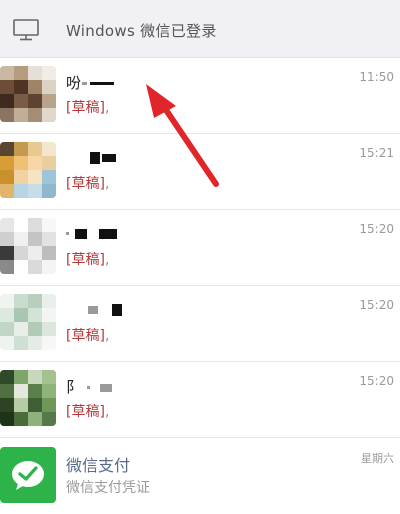  What do you see at coordinates (26, 32) in the screenshot?
I see `monitor-icon` at bounding box center [26, 32].